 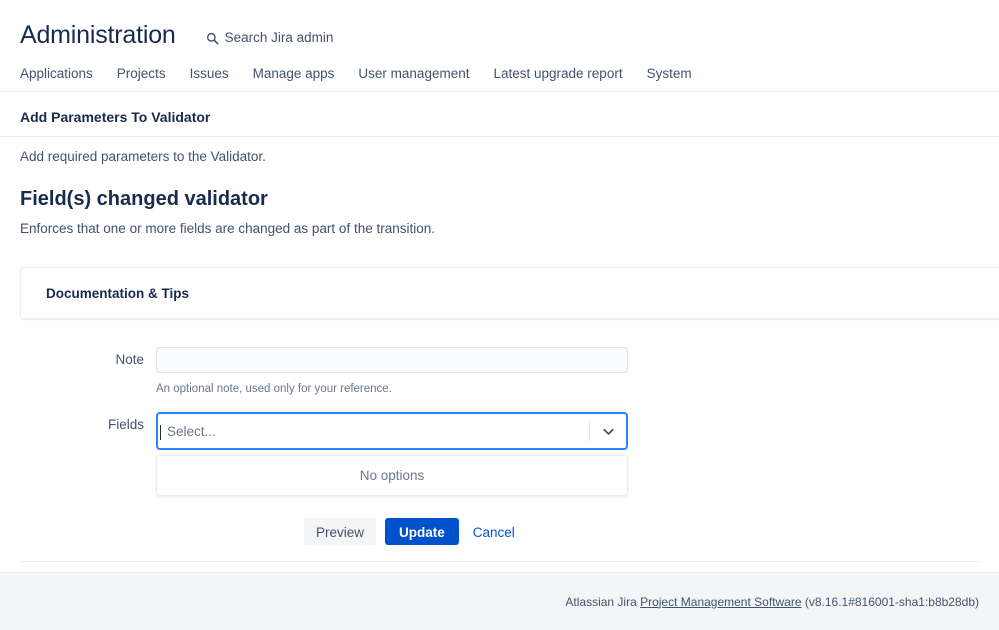 What do you see at coordinates (125, 424) in the screenshot?
I see `fields-label: Fields` at bounding box center [125, 424].